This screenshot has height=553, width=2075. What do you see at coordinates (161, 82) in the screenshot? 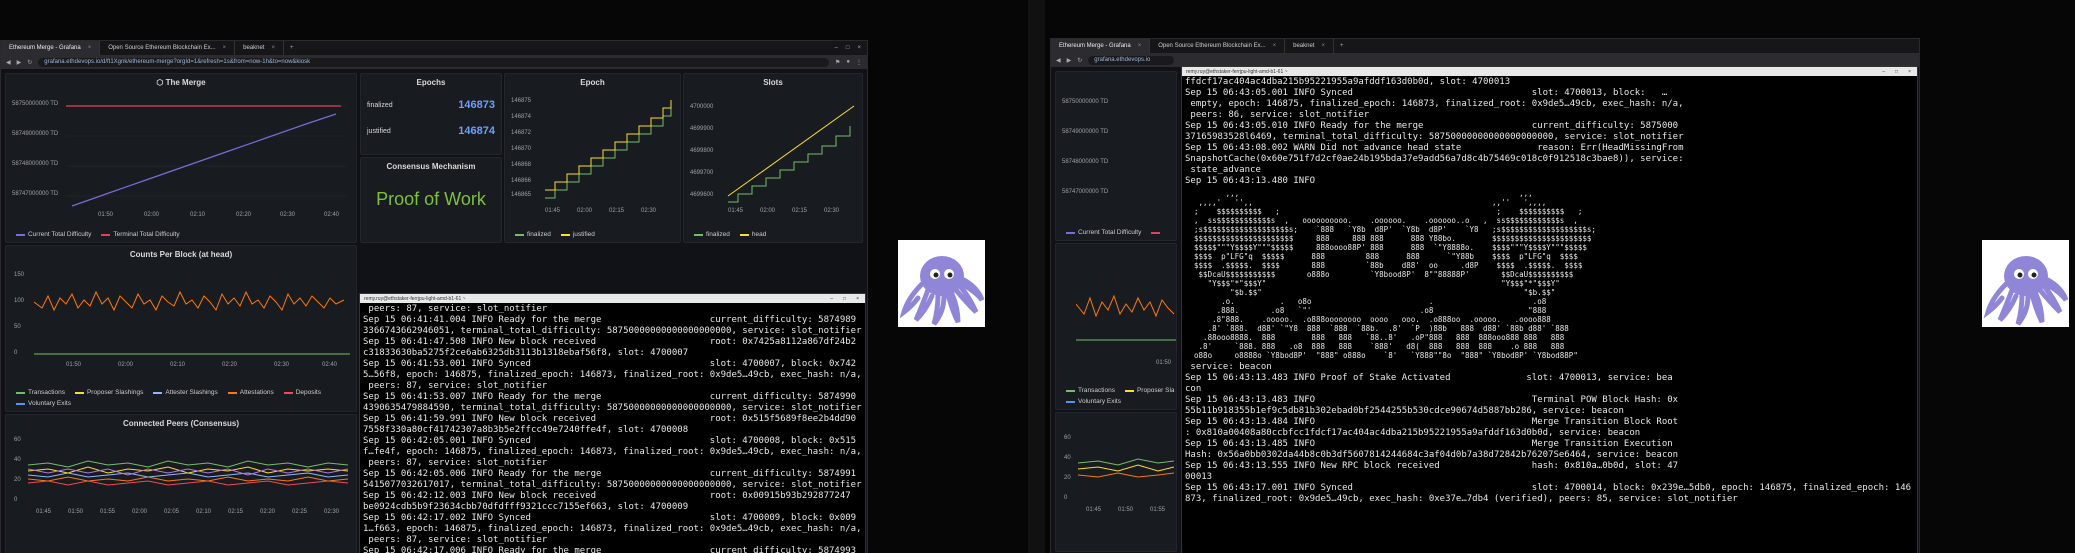
I see `ethereum-icon: ⬡` at bounding box center [161, 82].